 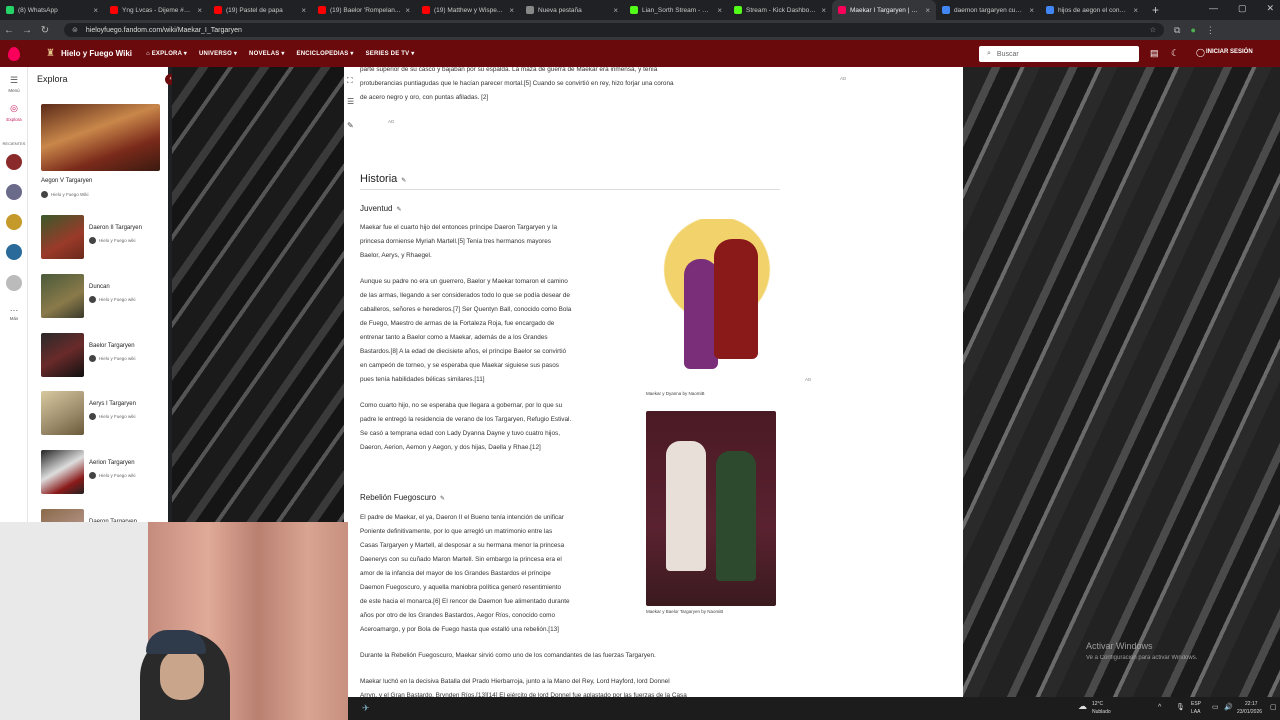 What do you see at coordinates (1153, 30) in the screenshot?
I see `bookmark-star-icon: ☆` at bounding box center [1153, 30].